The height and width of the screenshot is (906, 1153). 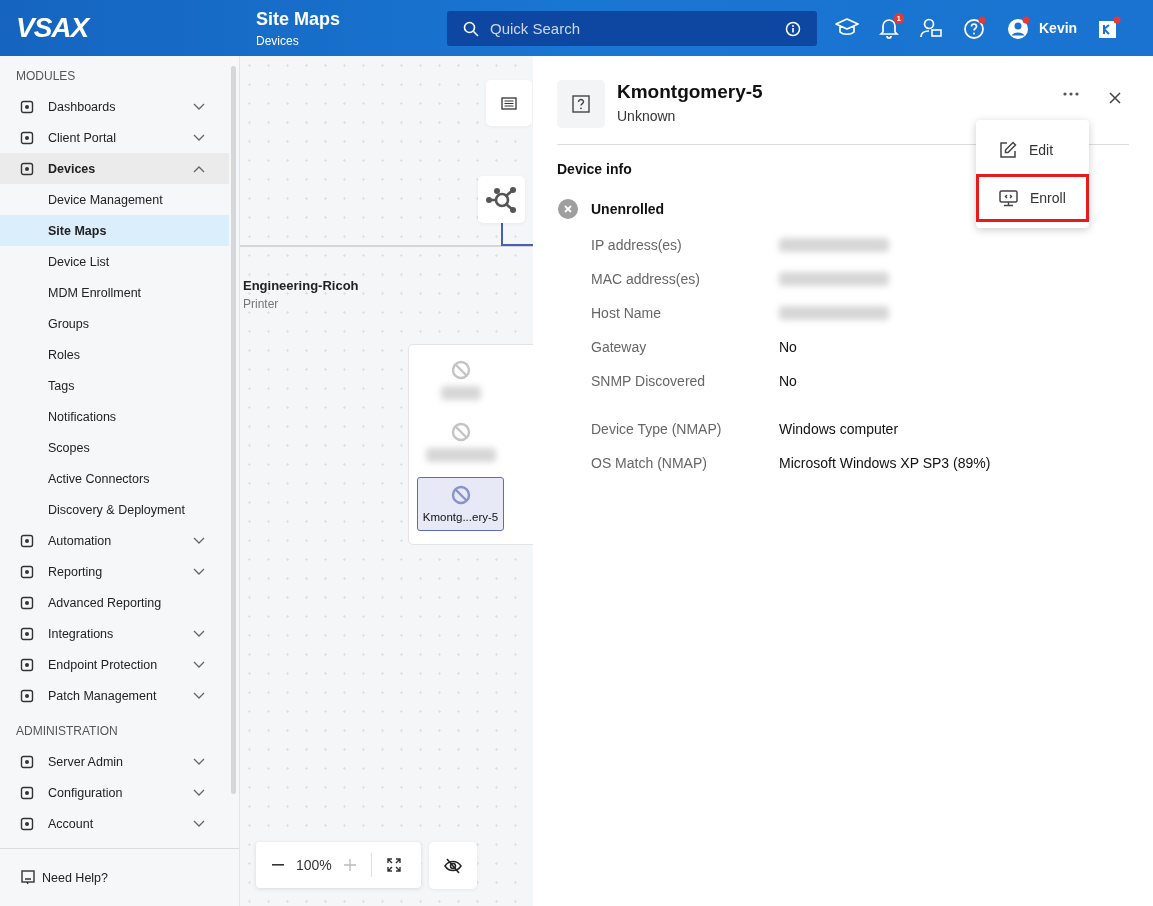 I want to click on logo: VSAX, so click(x=120, y=28).